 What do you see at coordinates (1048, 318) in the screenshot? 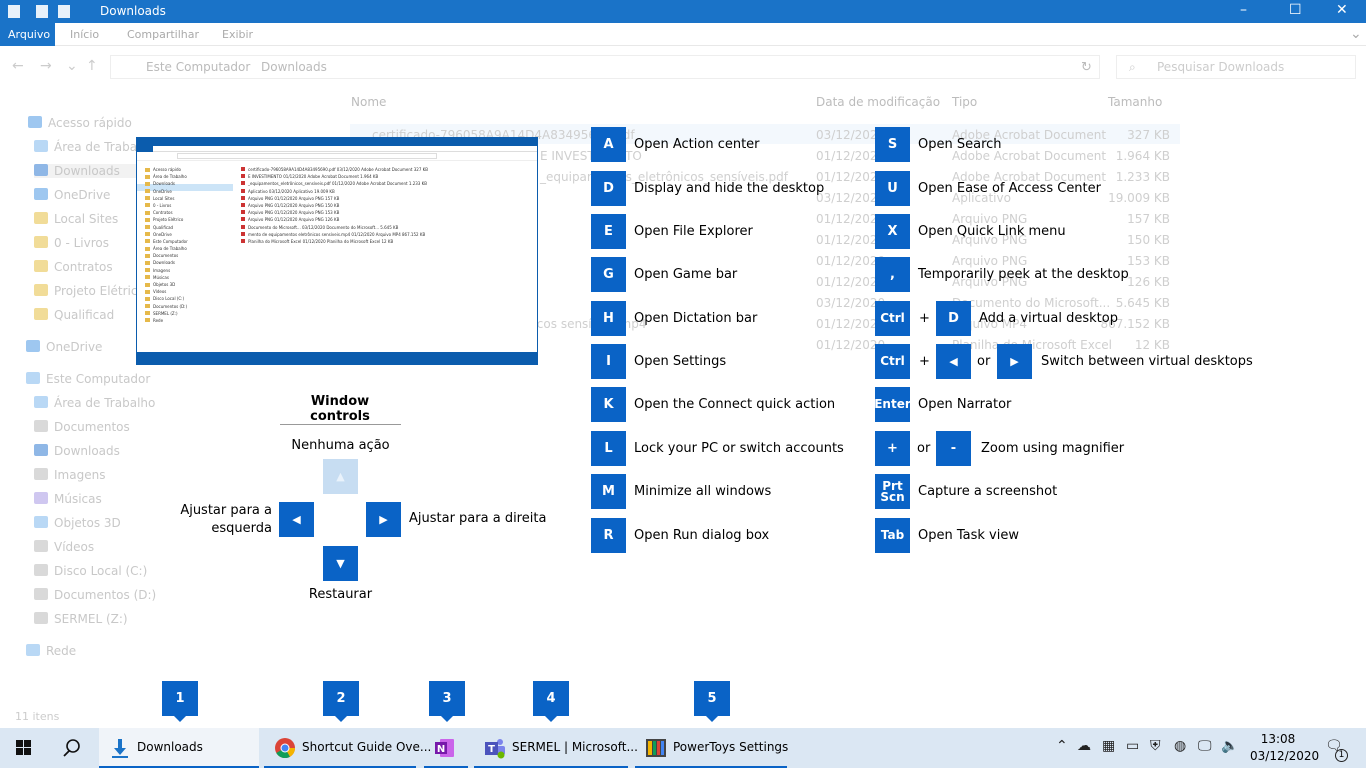
I see `shortcut-label-ctrl-d: Add a virtual desktop` at bounding box center [1048, 318].